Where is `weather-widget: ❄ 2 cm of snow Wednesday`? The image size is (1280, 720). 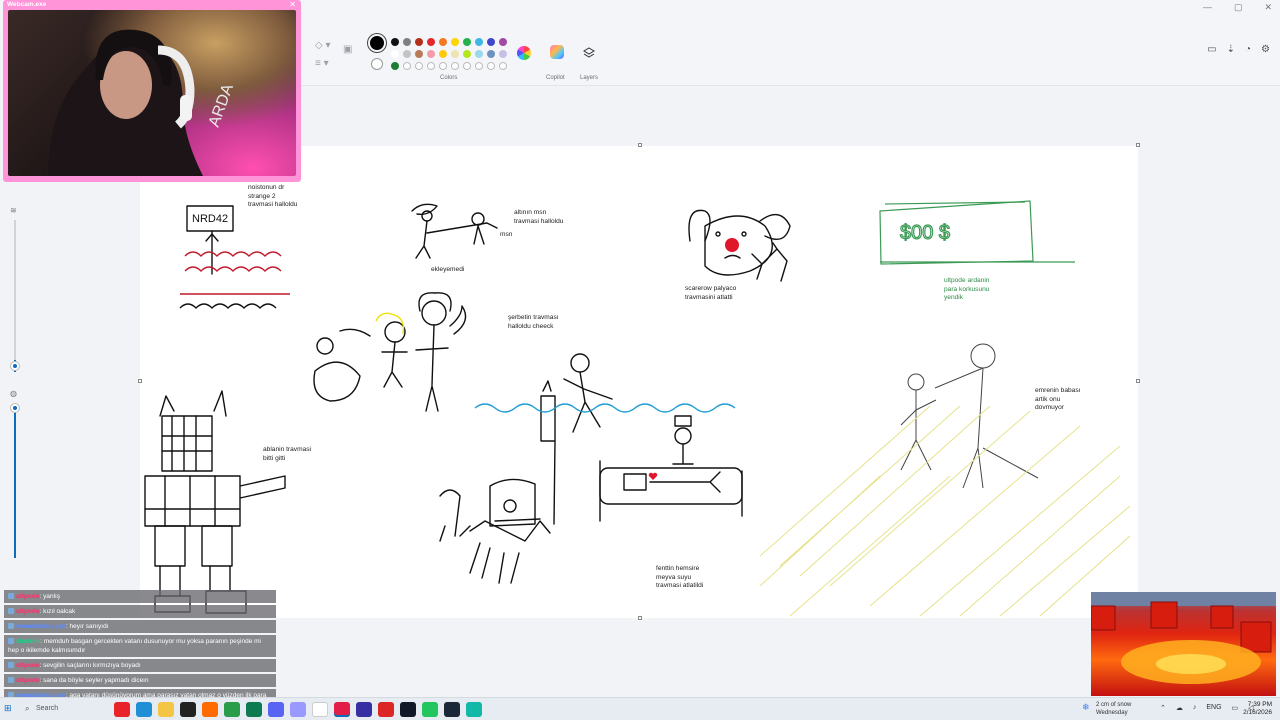
weather-widget: ❄ 2 cm of snow Wednesday is located at coordinates (1106, 709).